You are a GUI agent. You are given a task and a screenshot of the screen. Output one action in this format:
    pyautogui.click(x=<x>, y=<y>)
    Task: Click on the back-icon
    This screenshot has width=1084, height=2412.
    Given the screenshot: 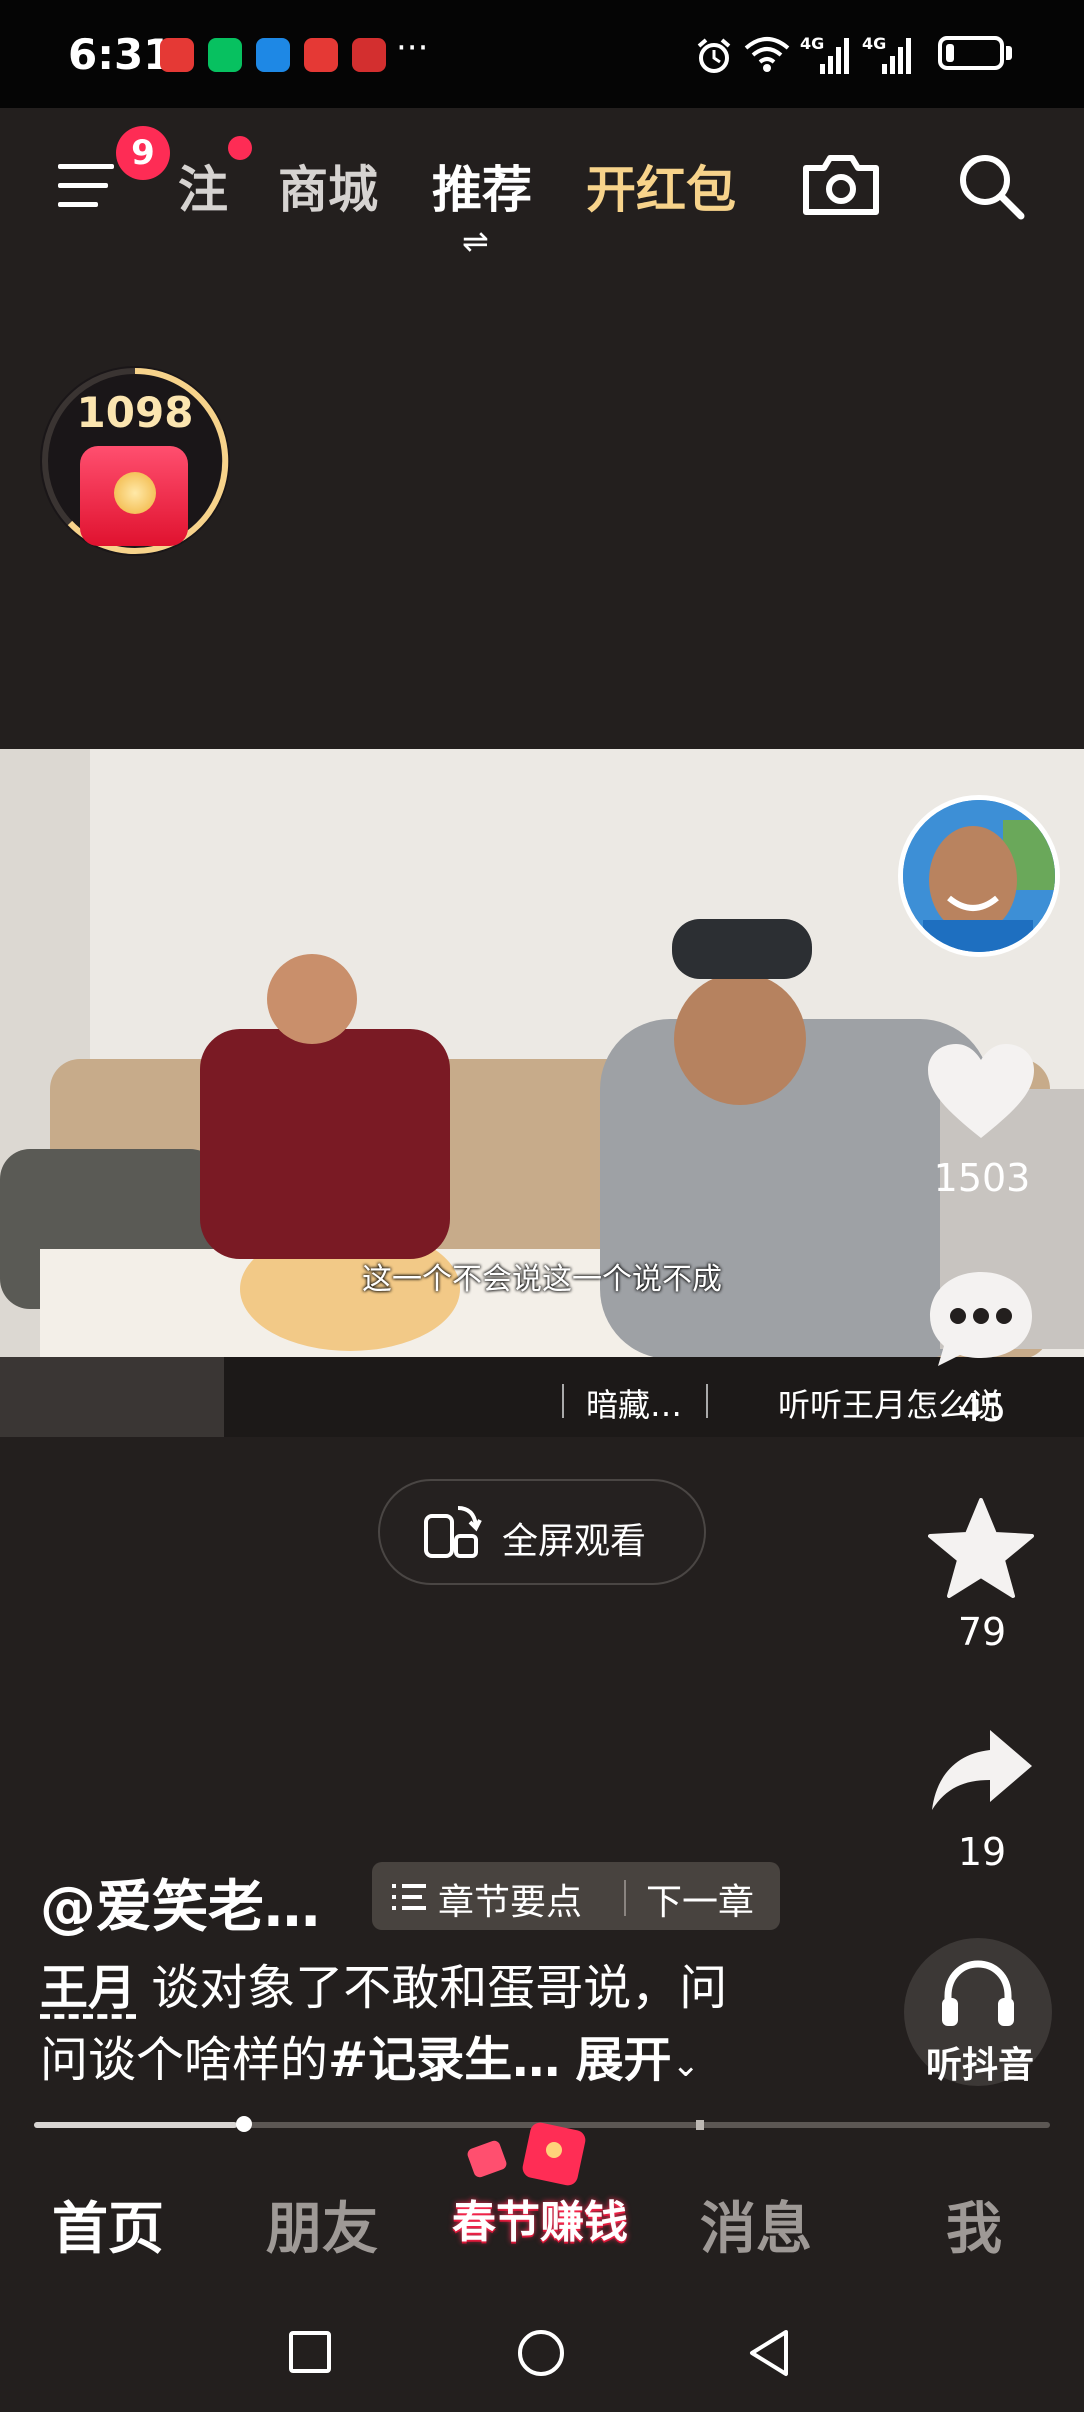 What is the action you would take?
    pyautogui.click(x=769, y=2353)
    